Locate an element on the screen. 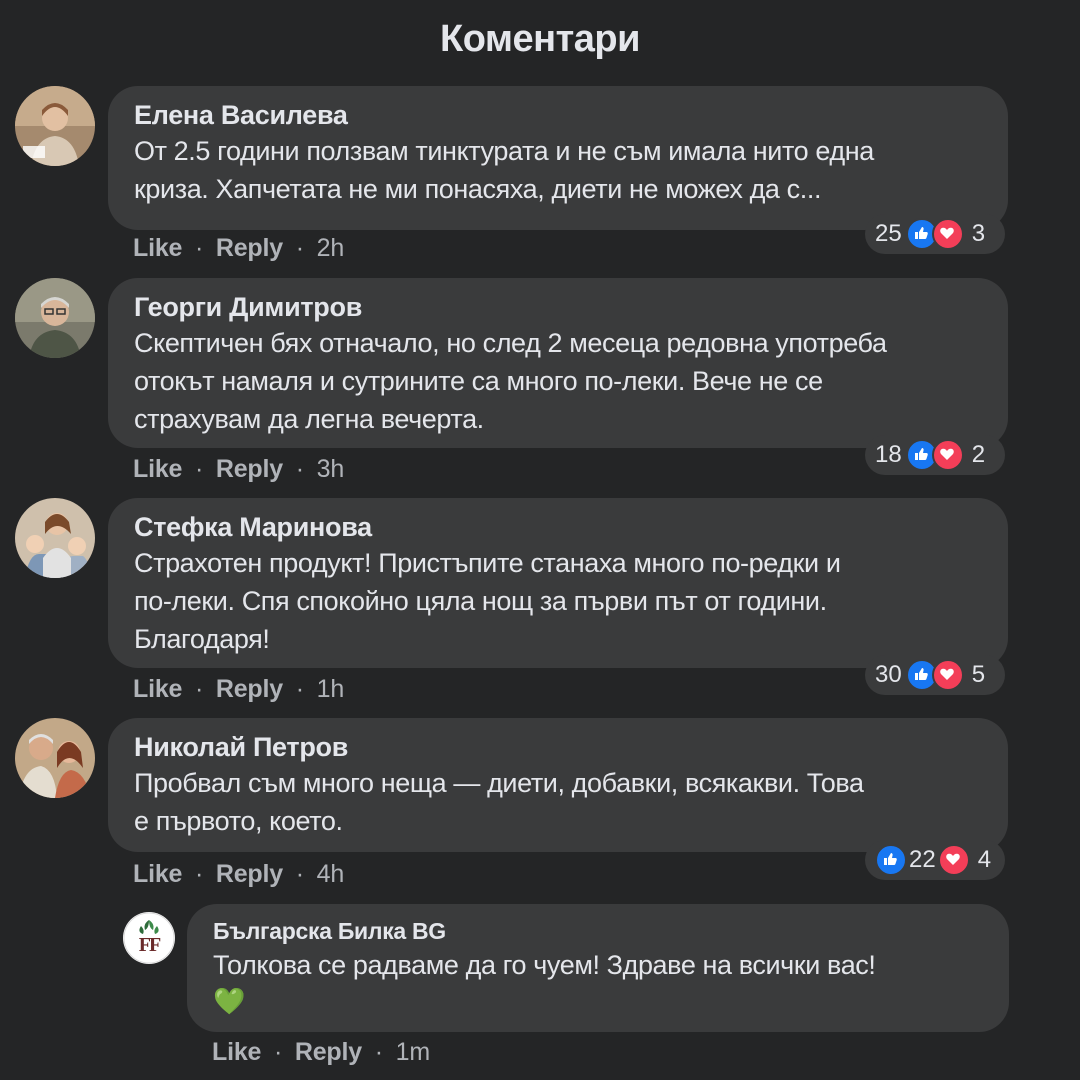 This screenshot has height=1080, width=1080. author-name: Елена Василева is located at coordinates (559, 115).